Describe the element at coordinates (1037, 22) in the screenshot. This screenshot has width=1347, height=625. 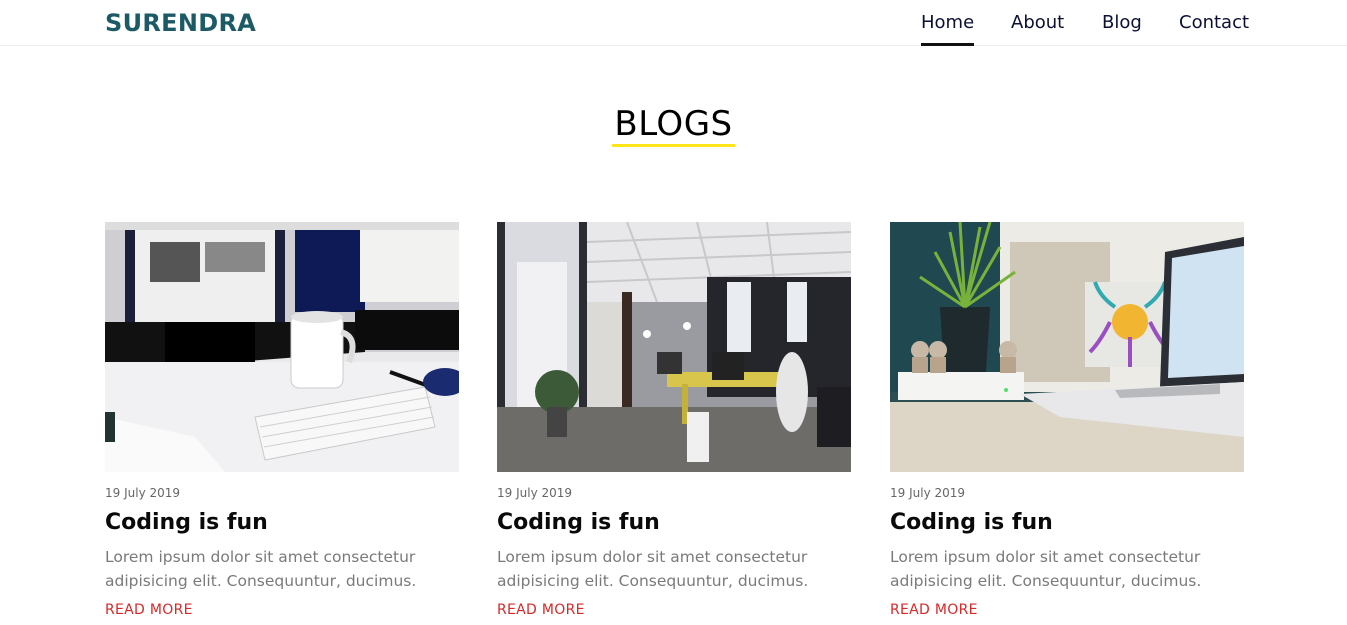
I see `nav-link-about: About` at that location.